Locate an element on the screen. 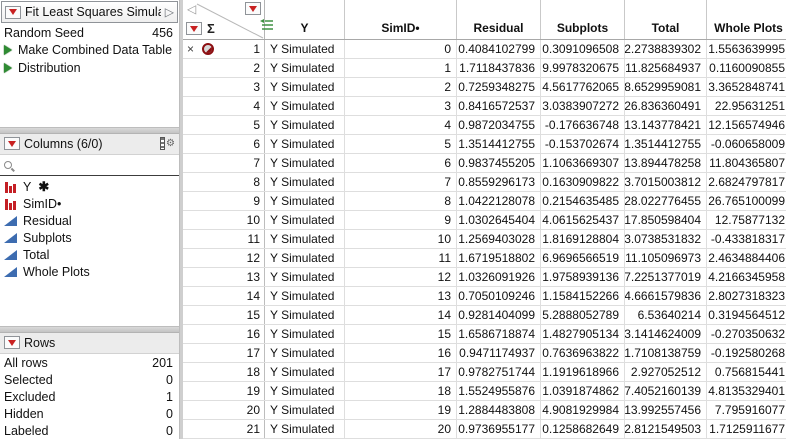 The width and height of the screenshot is (786, 439). cell: 2.6824797817 is located at coordinates (746, 182).